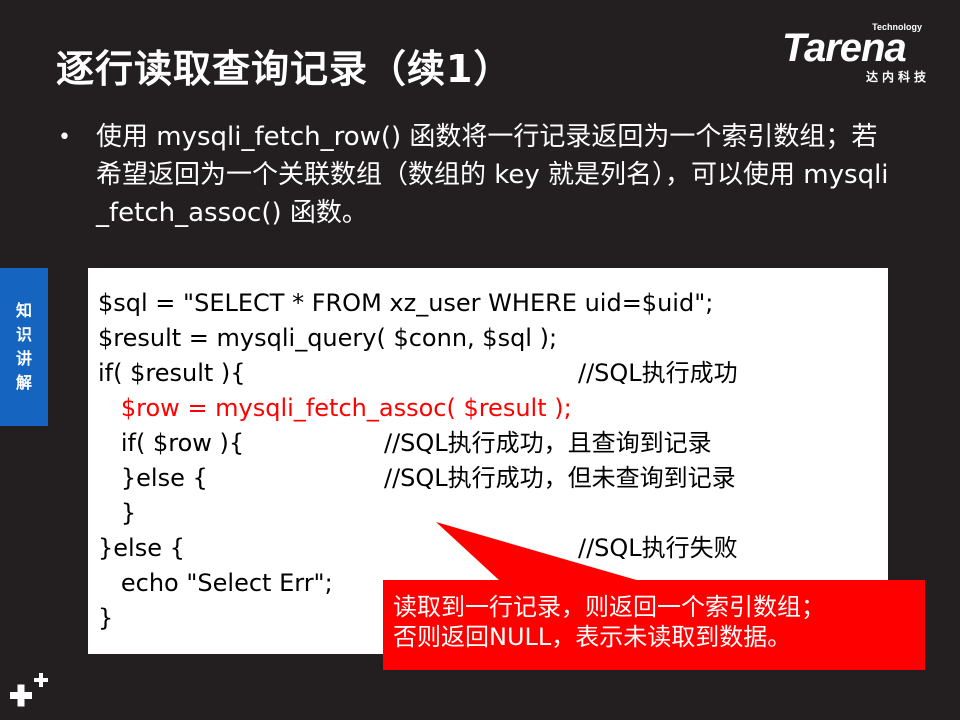 This screenshot has width=960, height=720. I want to click on tarena-logo: Technology Tarena 达内科技, so click(864, 52).